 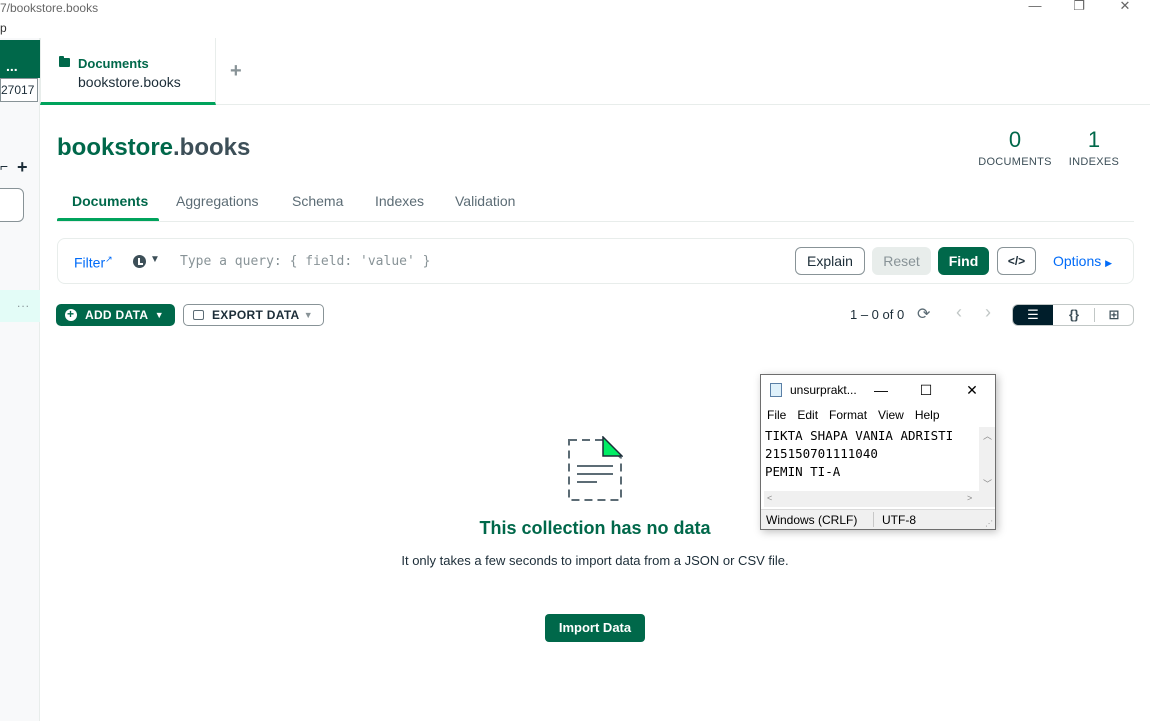 What do you see at coordinates (1016, 261) in the screenshot?
I see `code-view-button: </>` at bounding box center [1016, 261].